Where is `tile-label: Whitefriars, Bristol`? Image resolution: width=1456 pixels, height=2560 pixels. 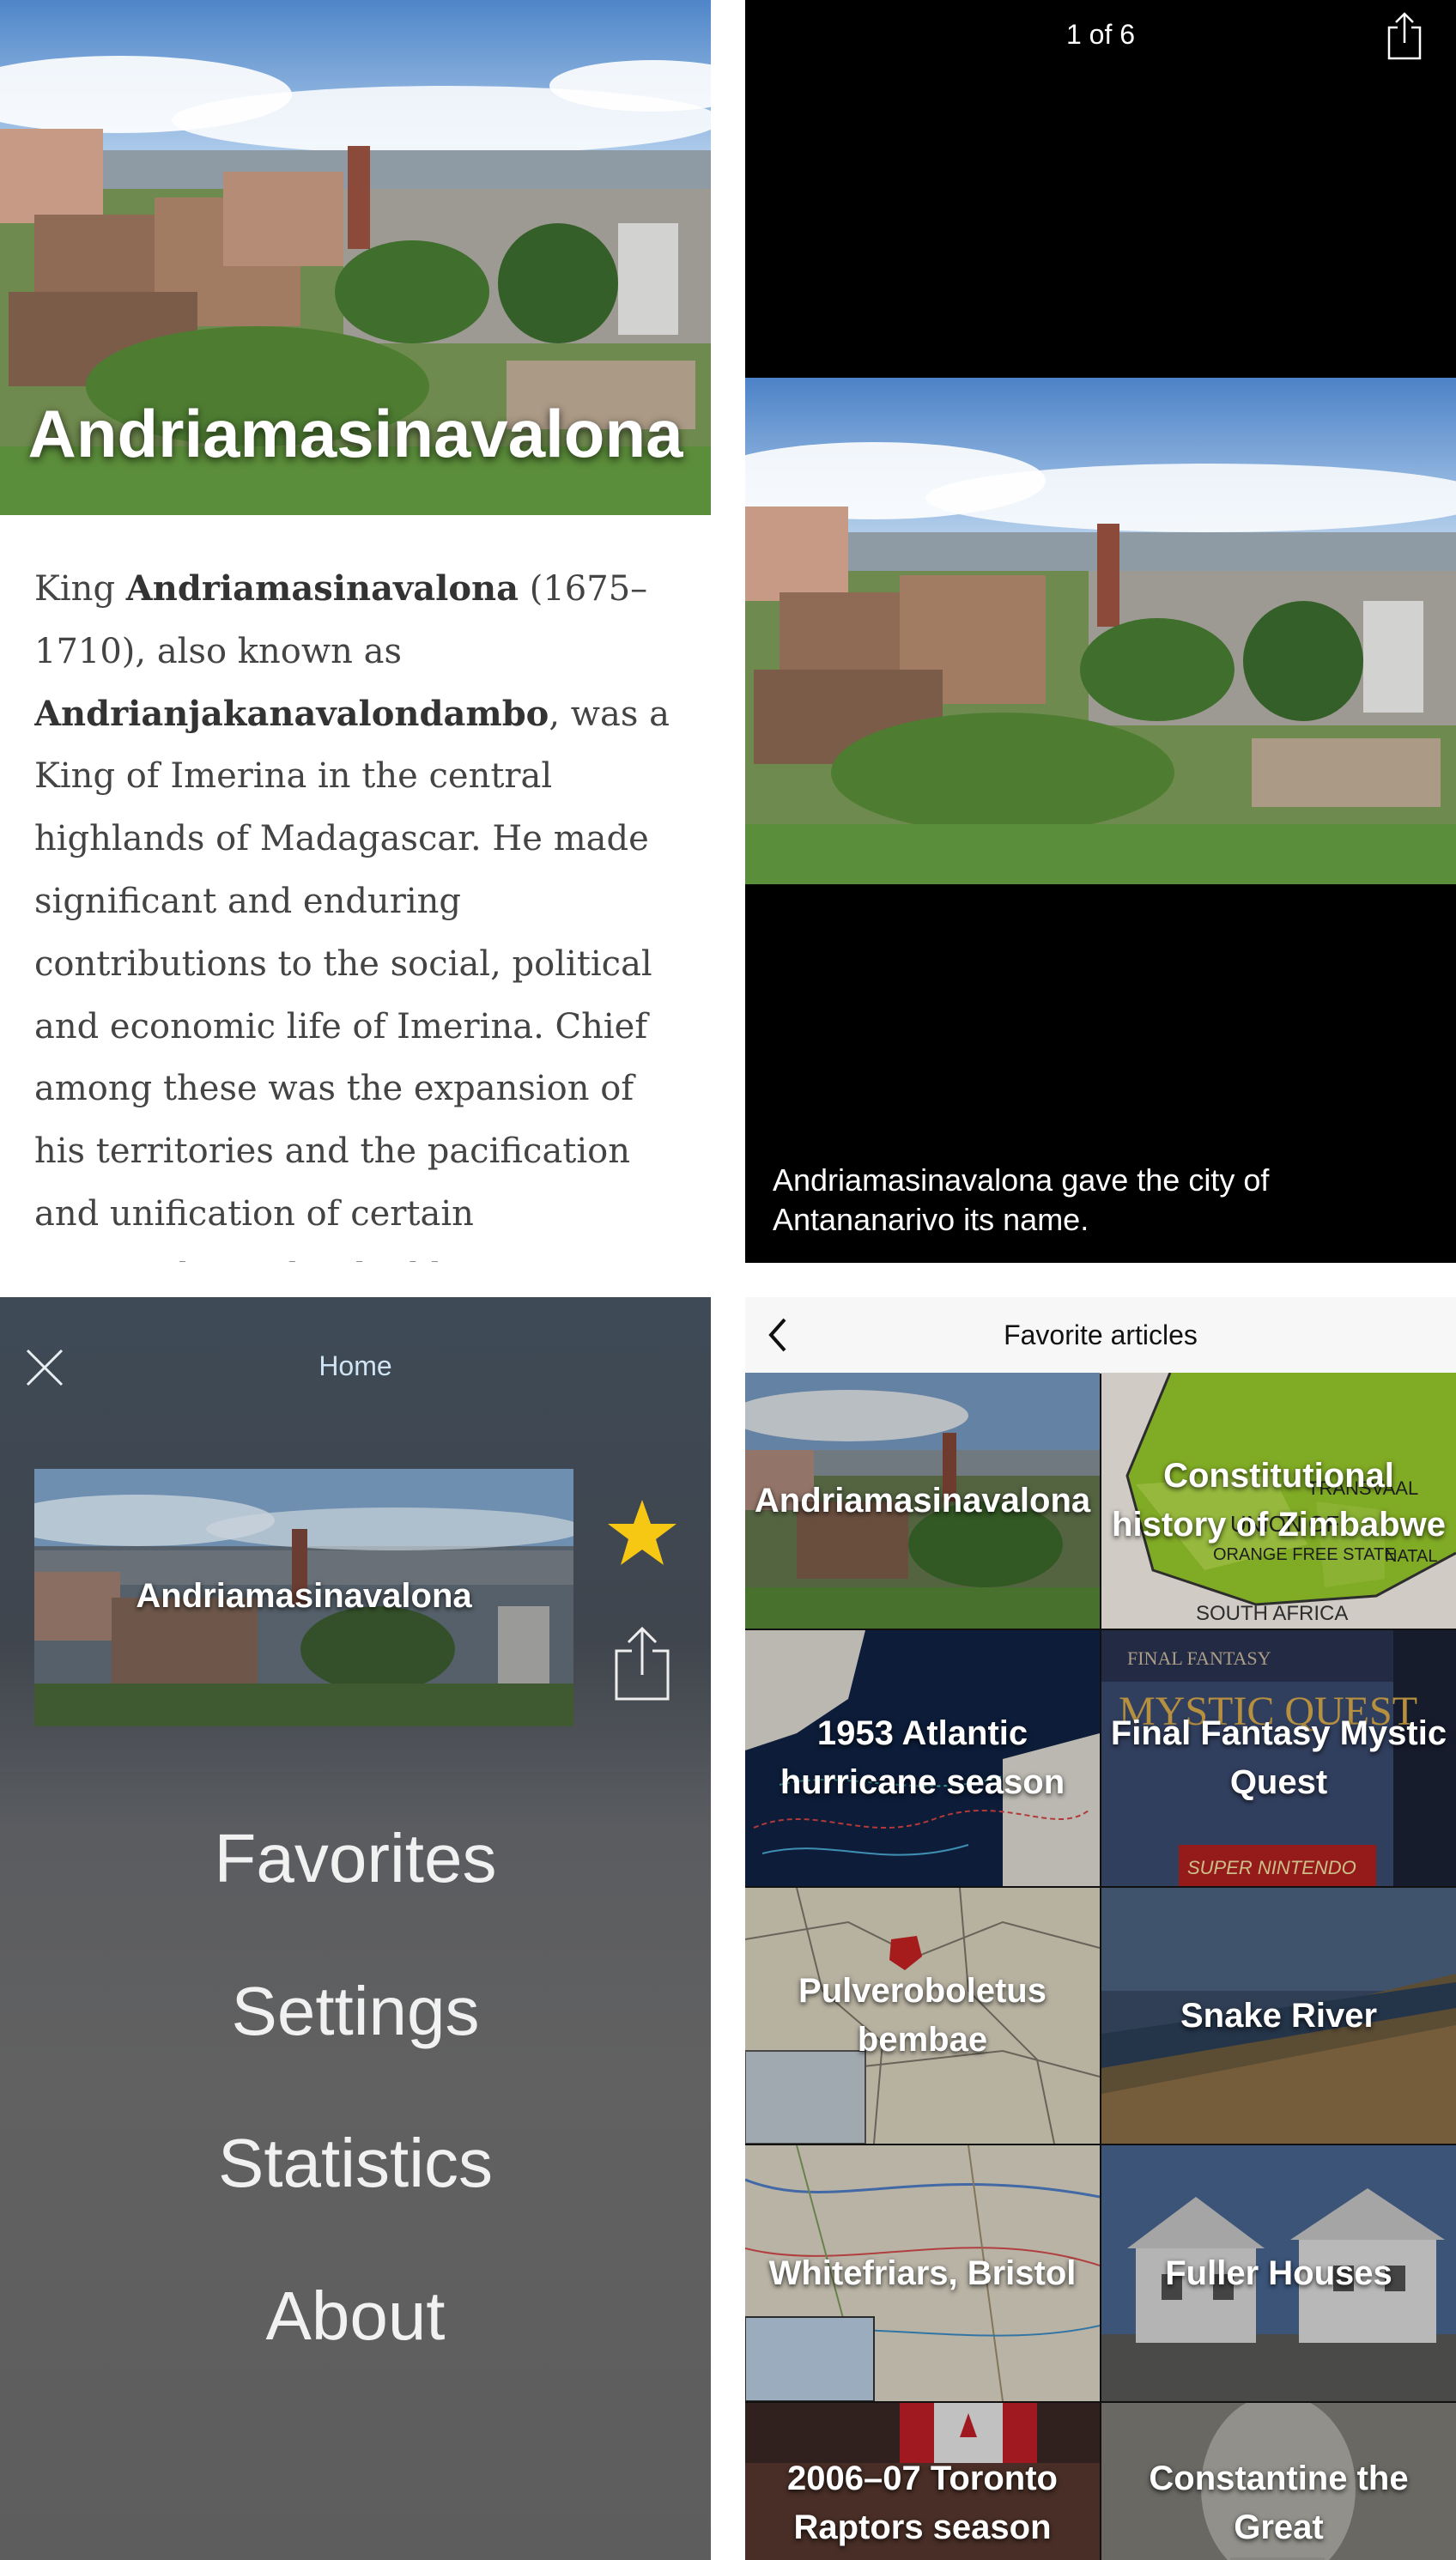
tile-label: Whitefriars, Bristol is located at coordinates (923, 2273).